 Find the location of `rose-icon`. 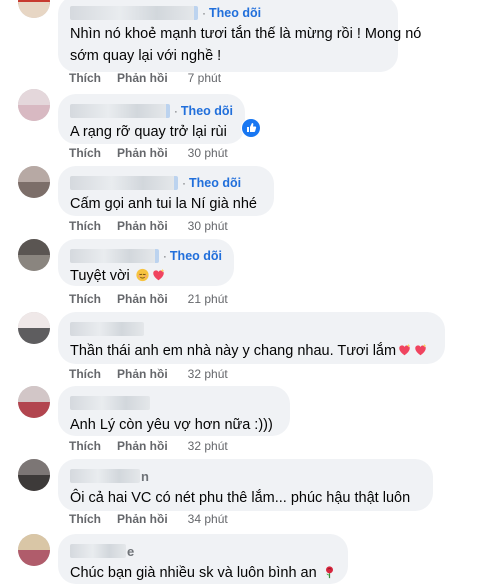

rose-icon is located at coordinates (329, 572).